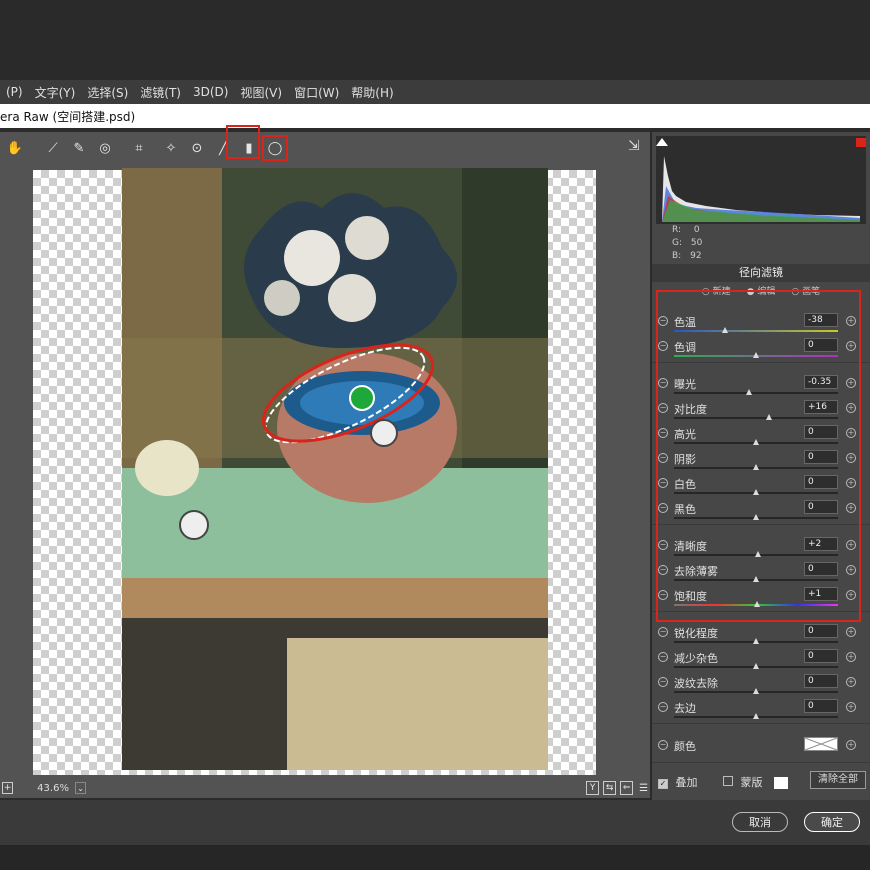  Describe the element at coordinates (107, 92) in the screenshot. I see `menu-item-select: 选择(S)` at that location.